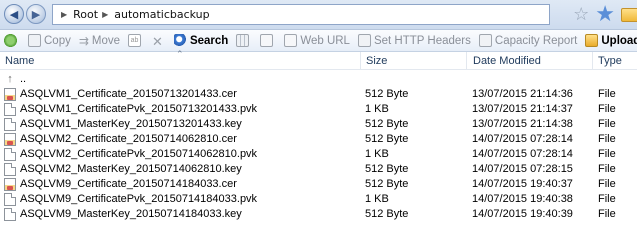 The height and width of the screenshot is (242, 637). Describe the element at coordinates (131, 169) in the screenshot. I see `file-name: ASQLVM2_MasterKey_20150714062810.key` at that location.